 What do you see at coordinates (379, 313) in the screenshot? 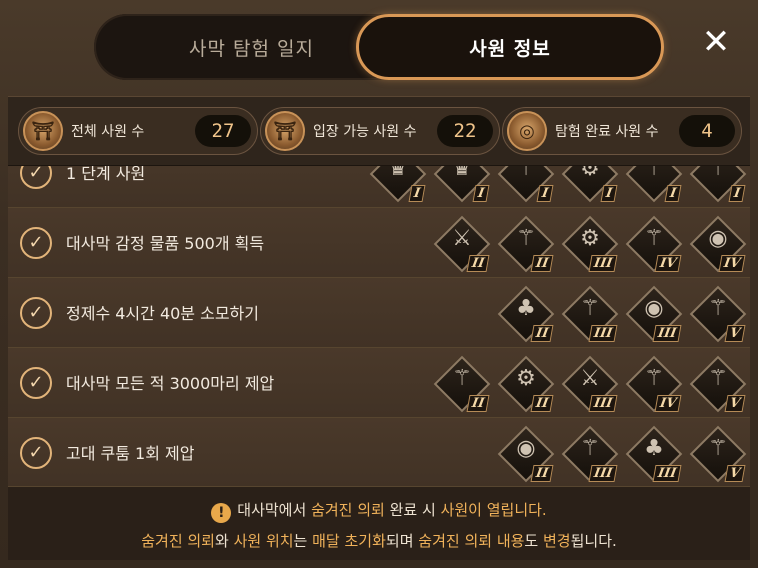
I see `list-item: ✓ 정제수 4시간 40분 소모하기 ♣ II ⚚ III ◉ III ⚚ V` at bounding box center [379, 313].